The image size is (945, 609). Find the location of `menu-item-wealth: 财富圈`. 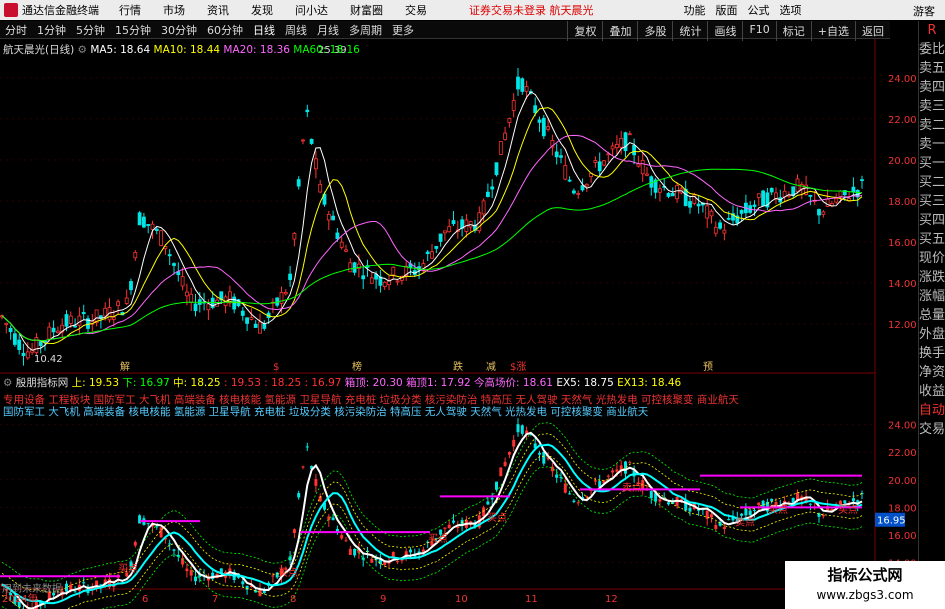

menu-item-wealth: 财富圈 is located at coordinates (366, 10).